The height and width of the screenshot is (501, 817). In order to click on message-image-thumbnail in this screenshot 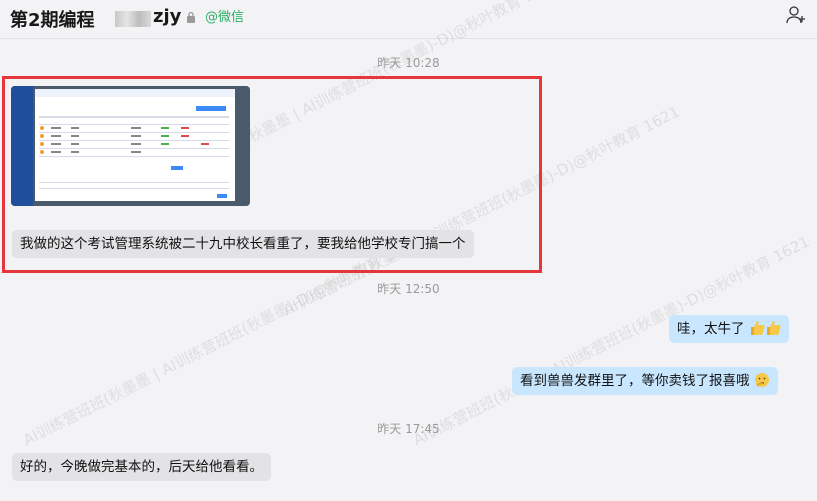, I will do `click(130, 146)`.